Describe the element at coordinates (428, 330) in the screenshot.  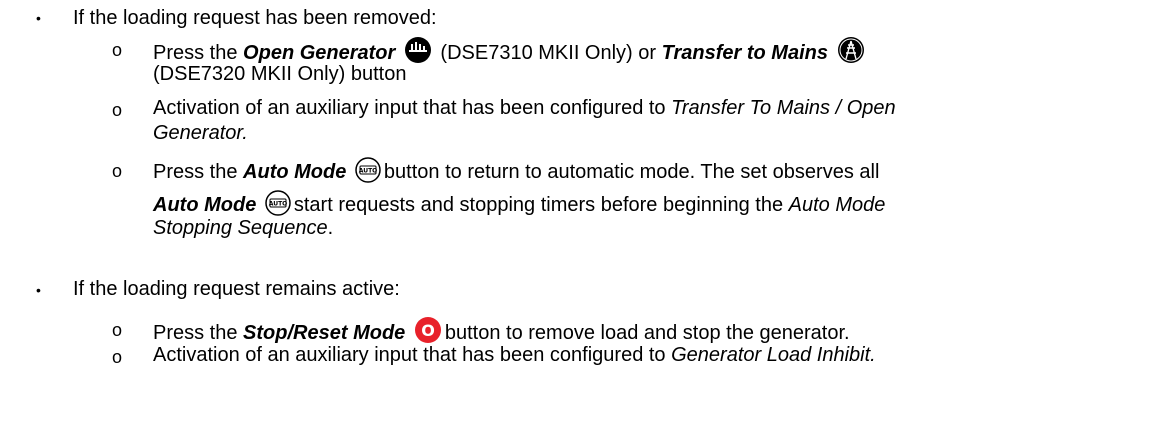
I see `svg-text: O` at that location.